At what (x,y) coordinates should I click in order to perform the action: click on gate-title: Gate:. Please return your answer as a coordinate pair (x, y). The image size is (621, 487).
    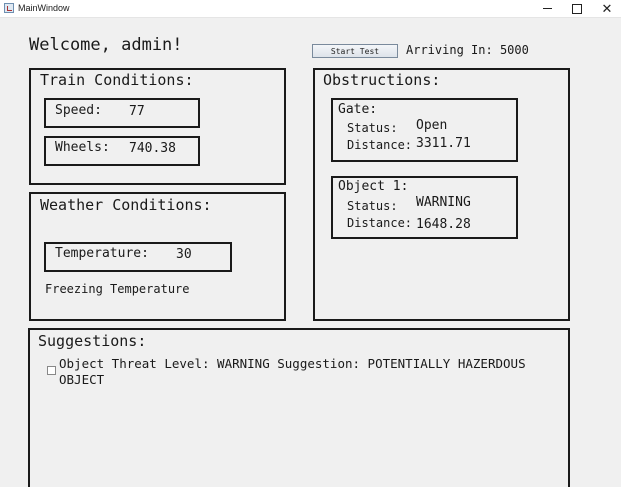
    Looking at the image, I should click on (358, 109).